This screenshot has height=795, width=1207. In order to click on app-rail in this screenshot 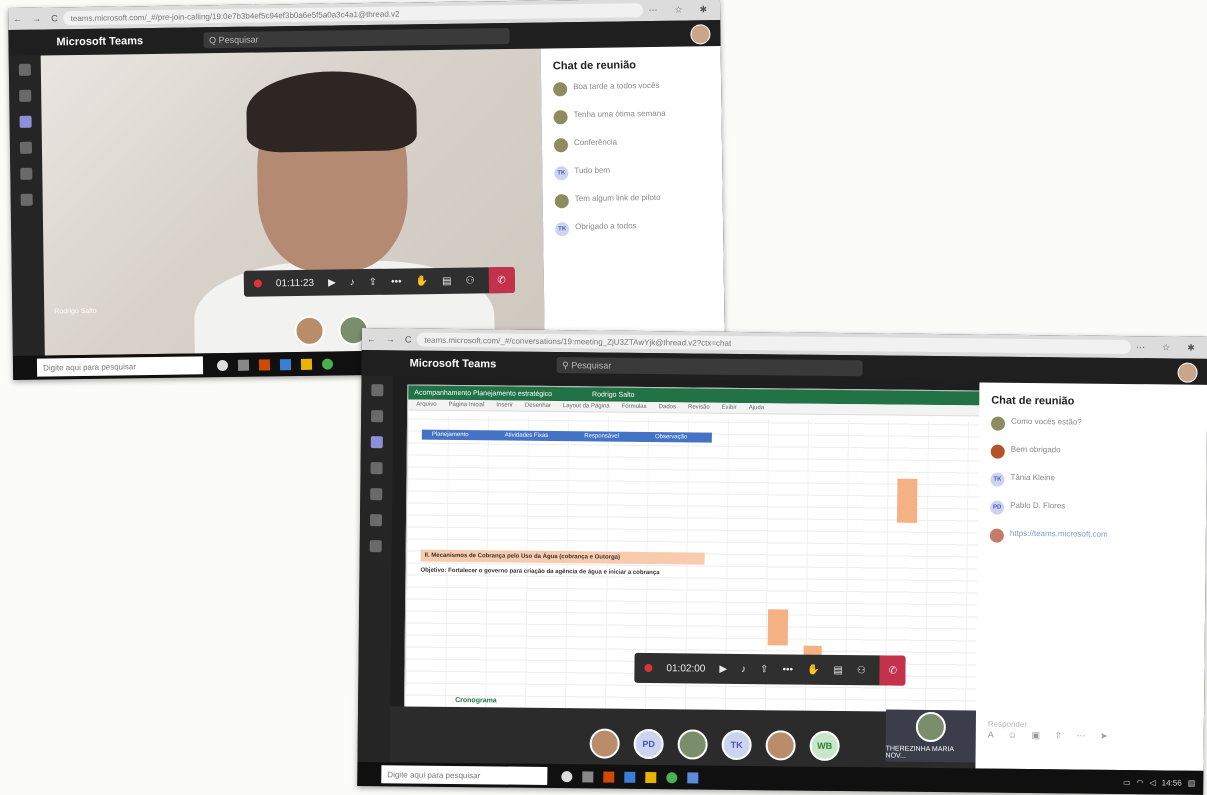, I will do `click(26, 205)`.